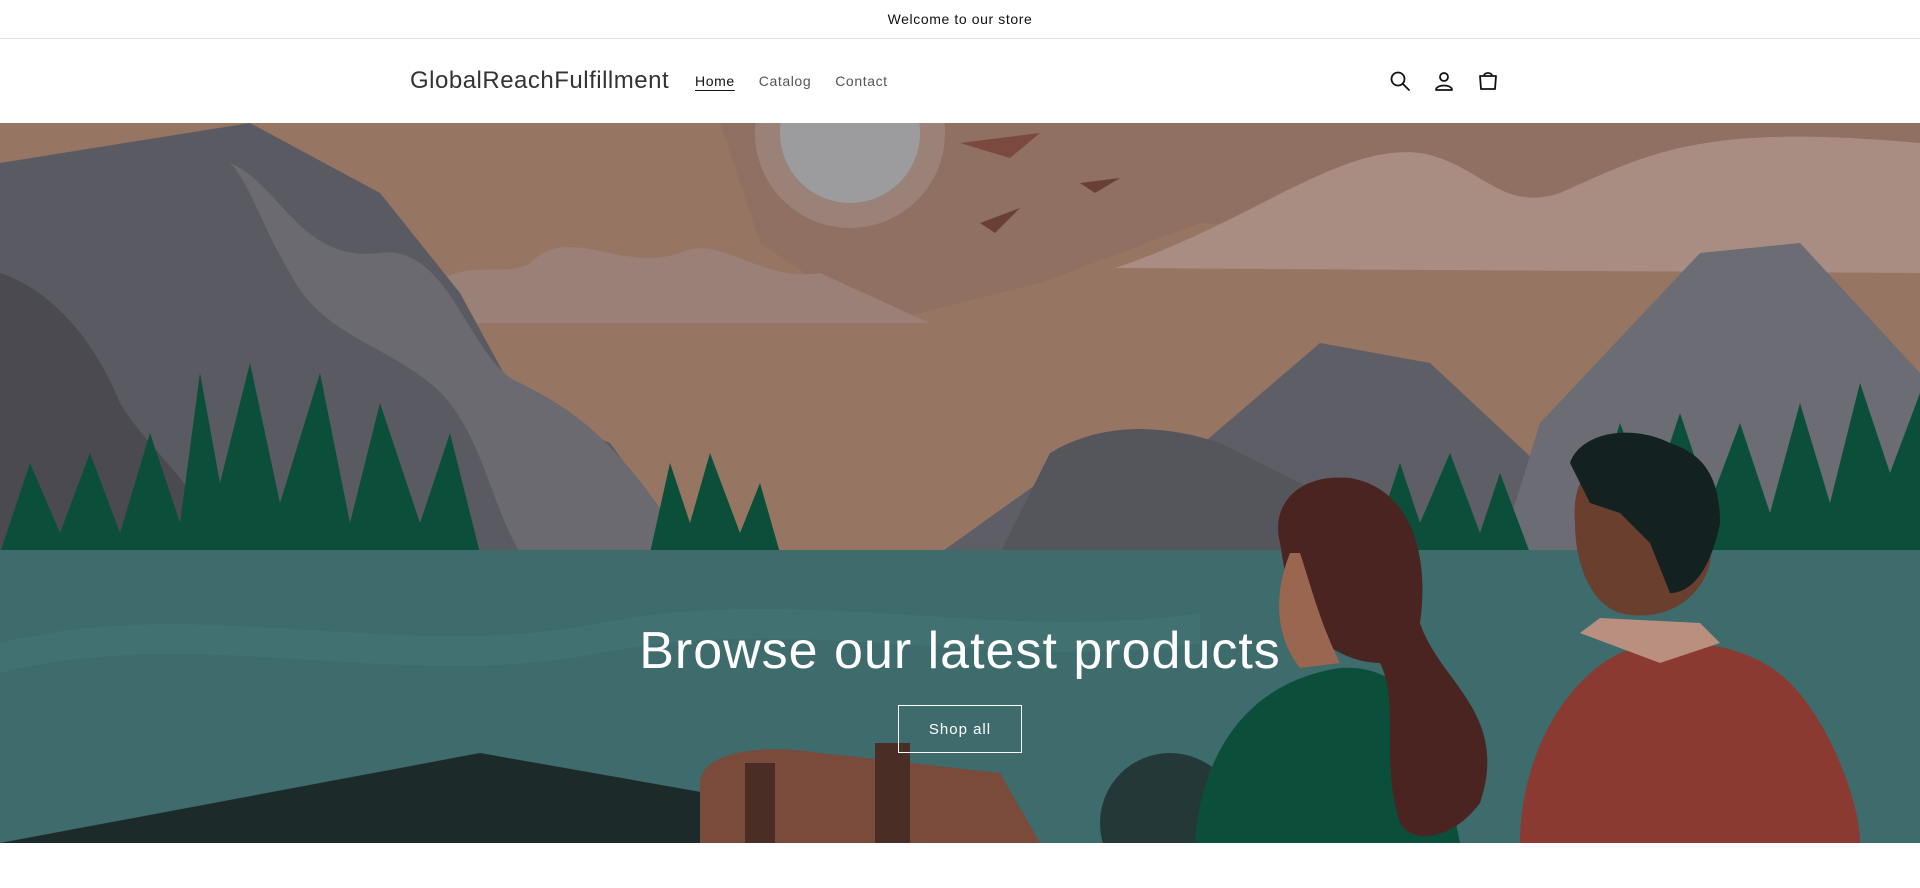 The width and height of the screenshot is (1920, 888). What do you see at coordinates (960, 729) in the screenshot?
I see `shop-all-button: Shop all` at bounding box center [960, 729].